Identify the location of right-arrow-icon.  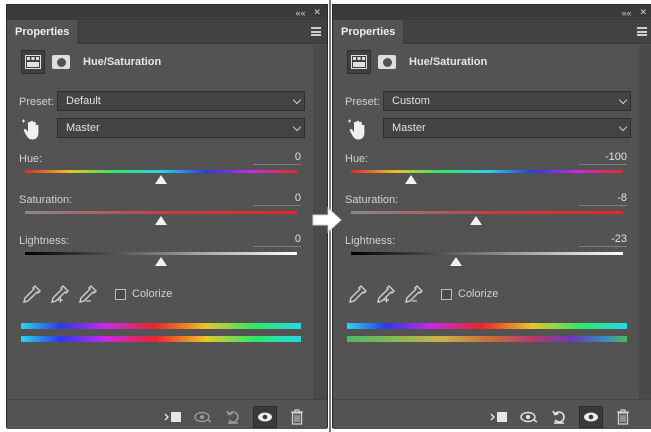
(327, 220).